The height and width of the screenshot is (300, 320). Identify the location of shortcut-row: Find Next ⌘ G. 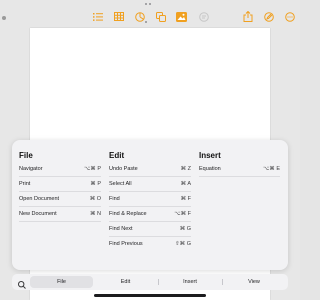
(150, 229).